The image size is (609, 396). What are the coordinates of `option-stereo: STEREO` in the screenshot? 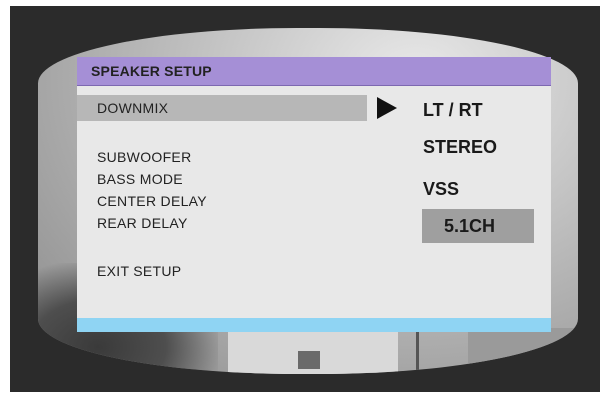 It's located at (479, 147).